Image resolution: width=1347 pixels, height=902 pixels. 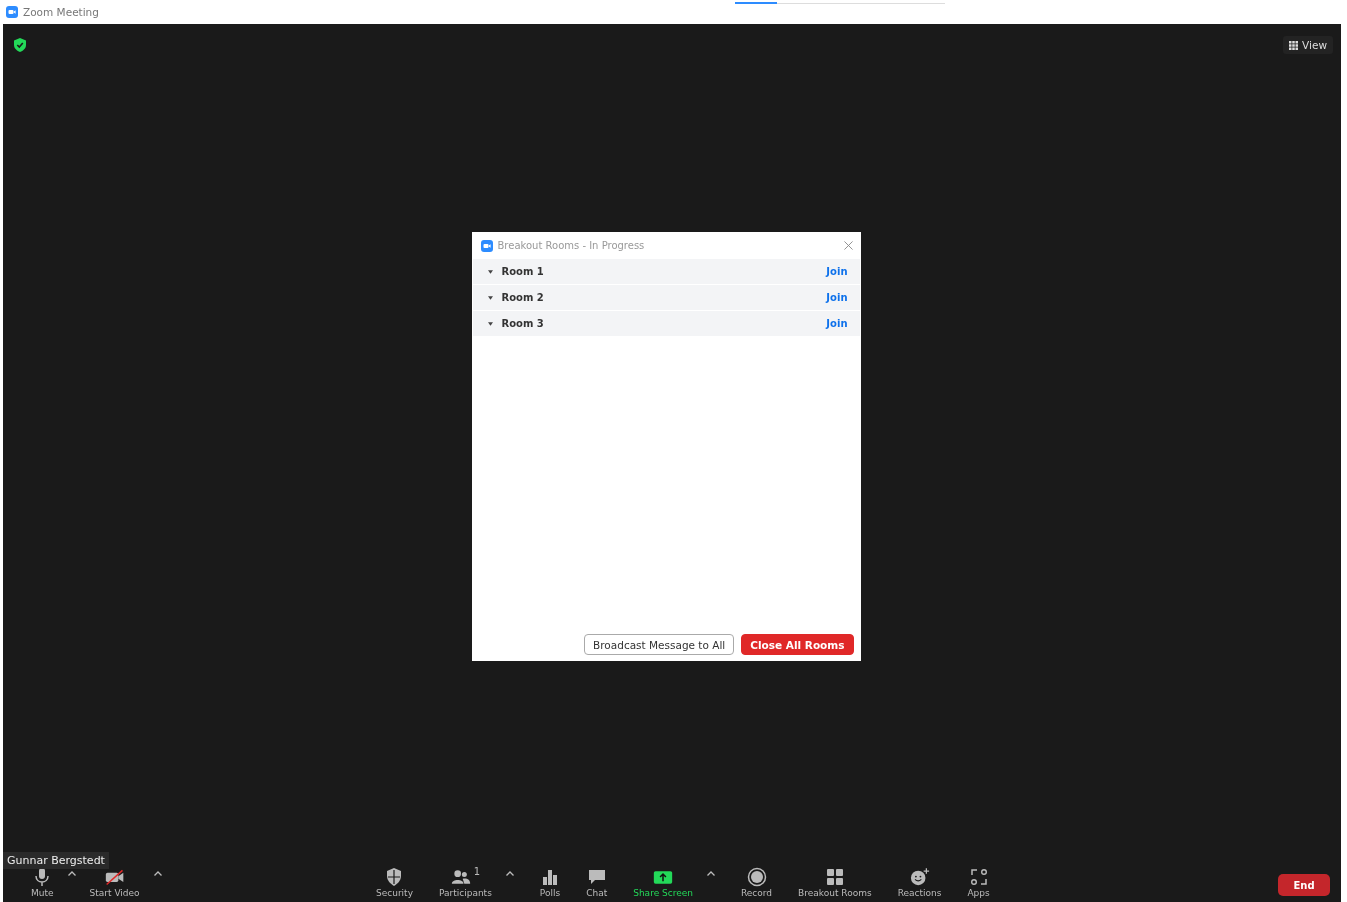 I want to click on record-icon, so click(x=756, y=876).